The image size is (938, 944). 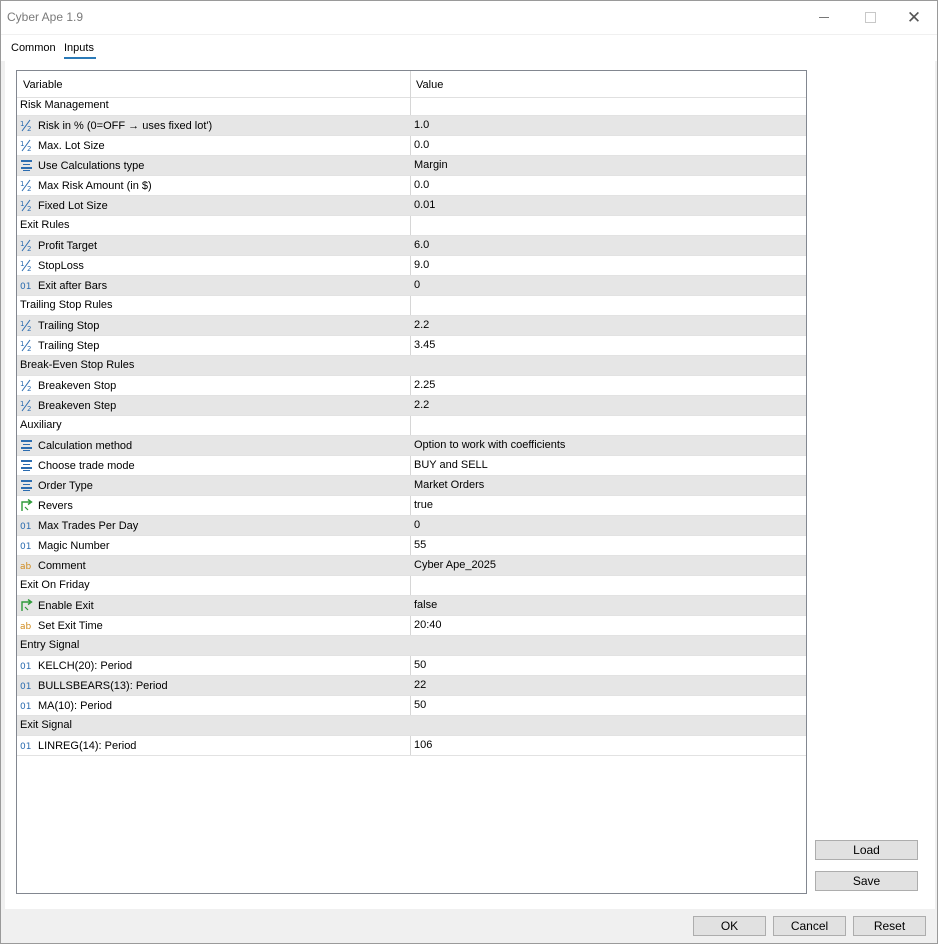 I want to click on save-button: Save, so click(x=866, y=881).